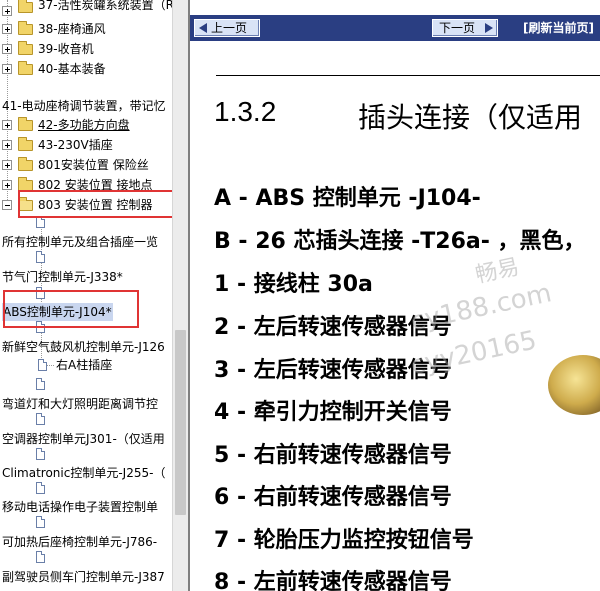 The width and height of the screenshot is (600, 591). I want to click on next-page-button: 下一页, so click(465, 28).